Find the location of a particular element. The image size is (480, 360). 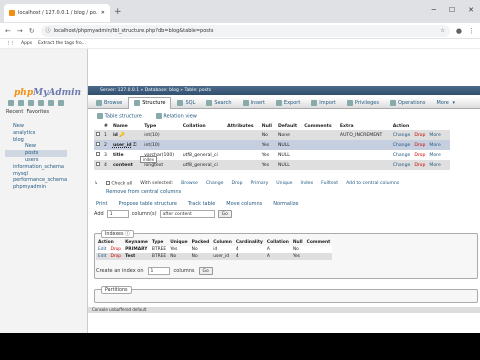

subtab-relation-view: Relation view is located at coordinates (176, 116).